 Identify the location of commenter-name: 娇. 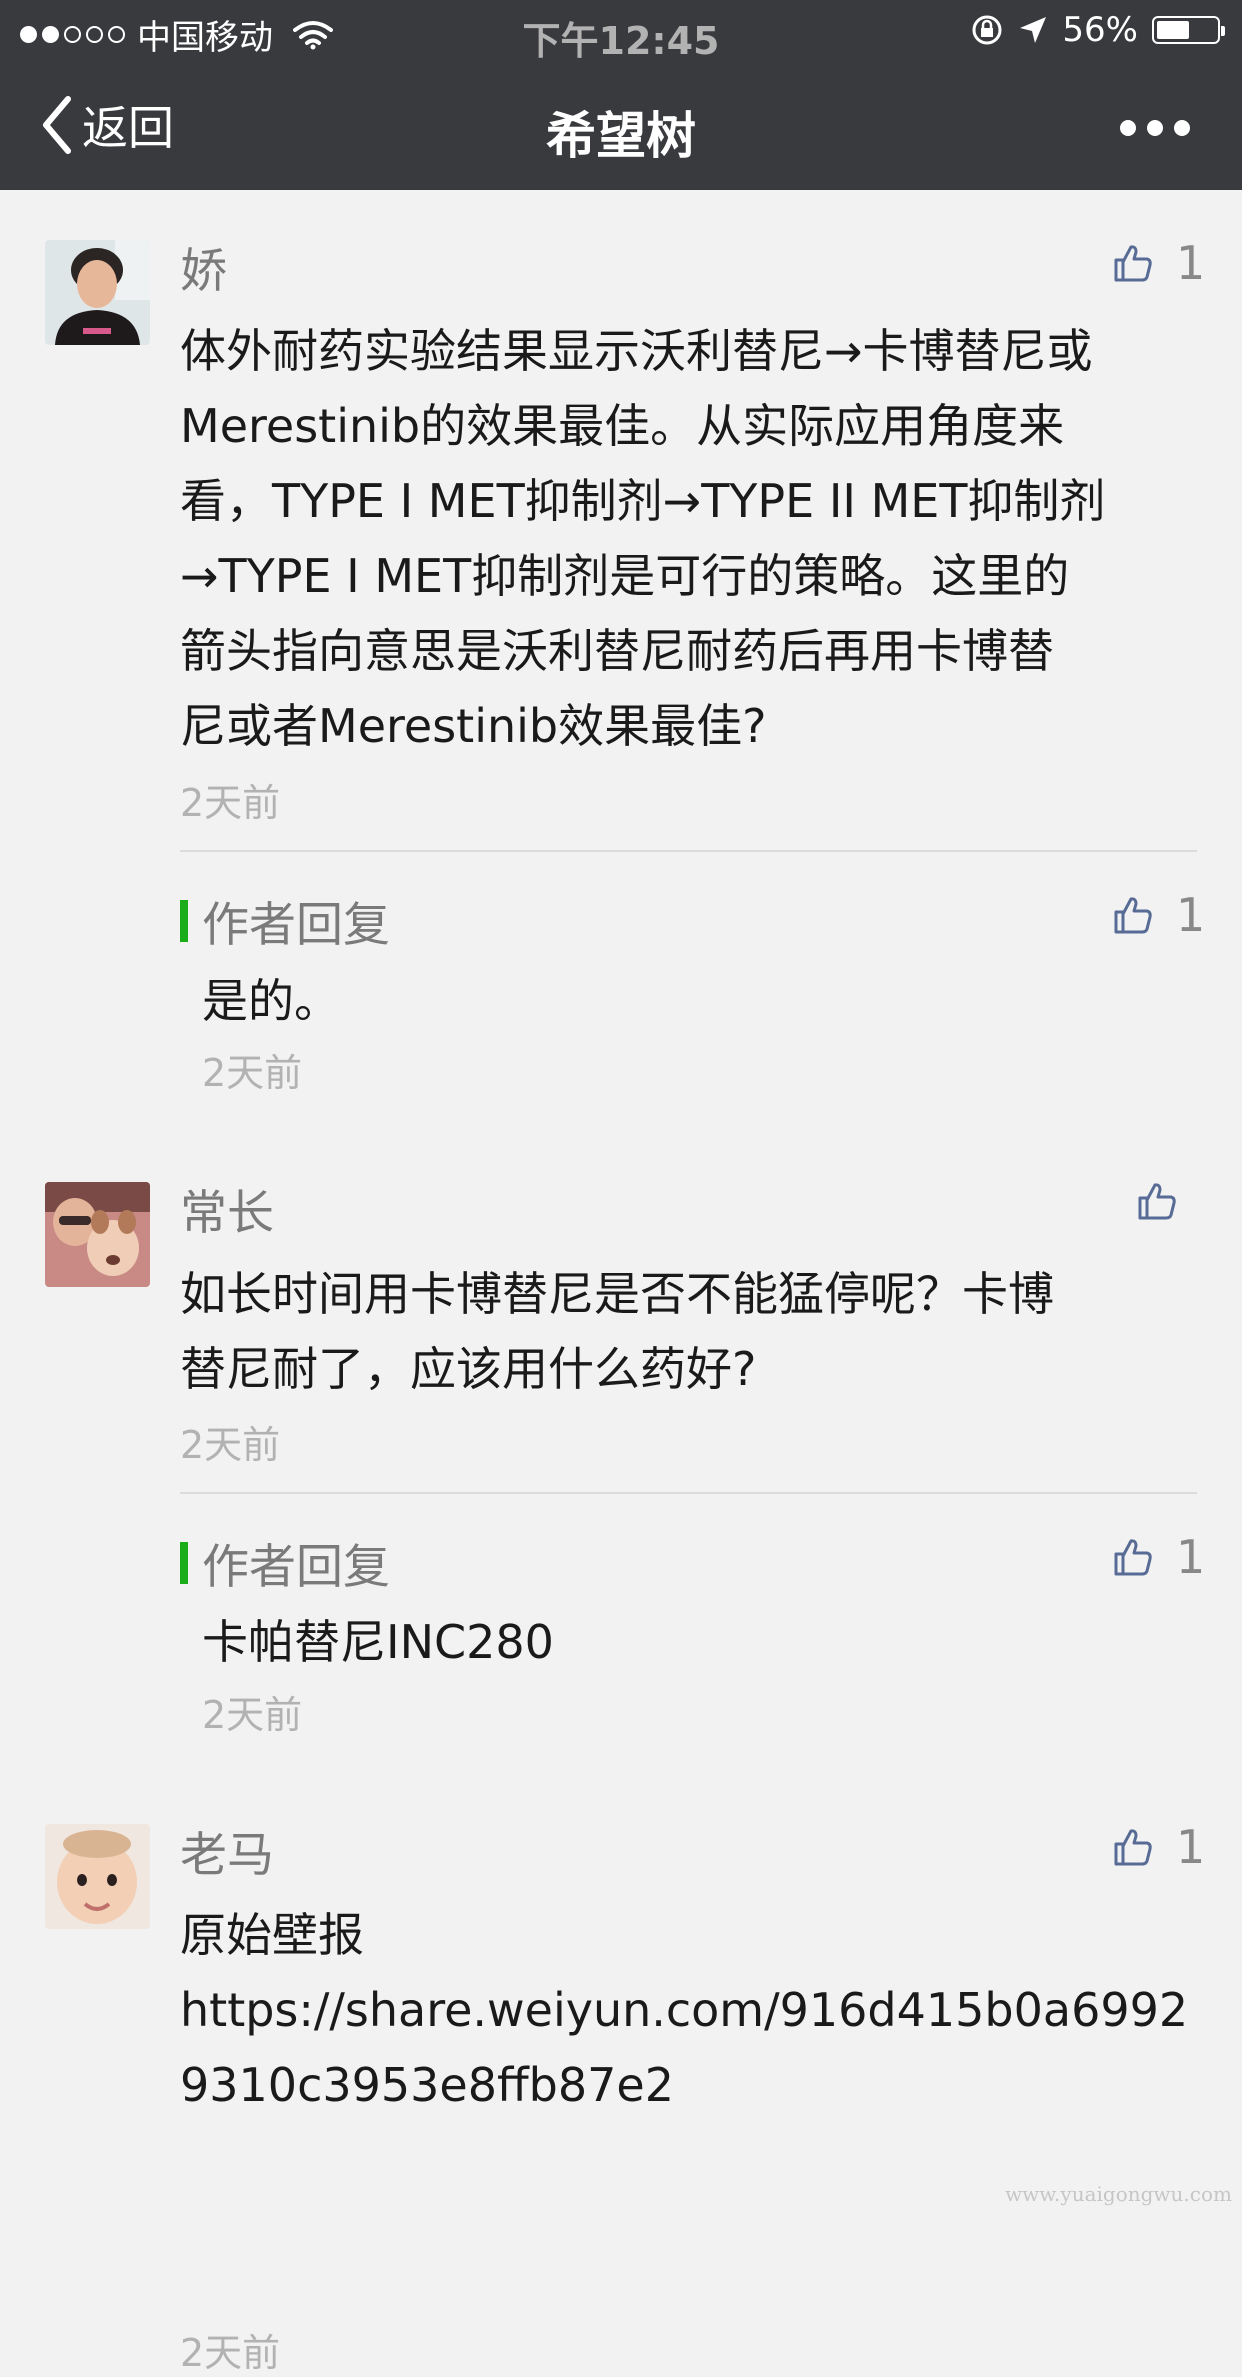
(203, 266).